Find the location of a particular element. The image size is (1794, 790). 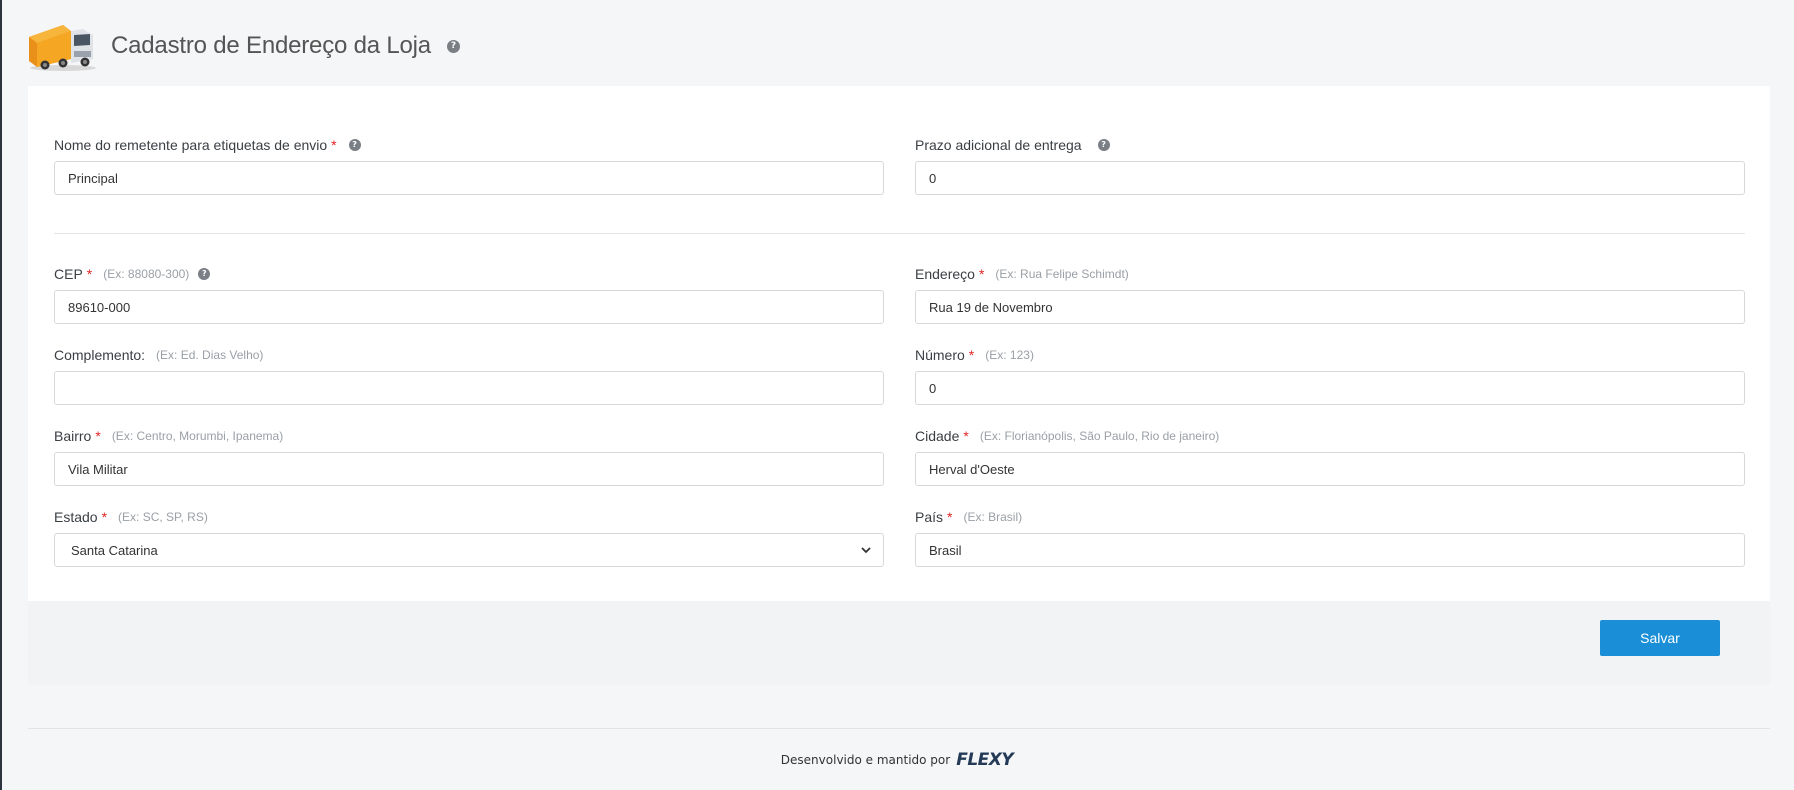

complement-input is located at coordinates (469, 388).